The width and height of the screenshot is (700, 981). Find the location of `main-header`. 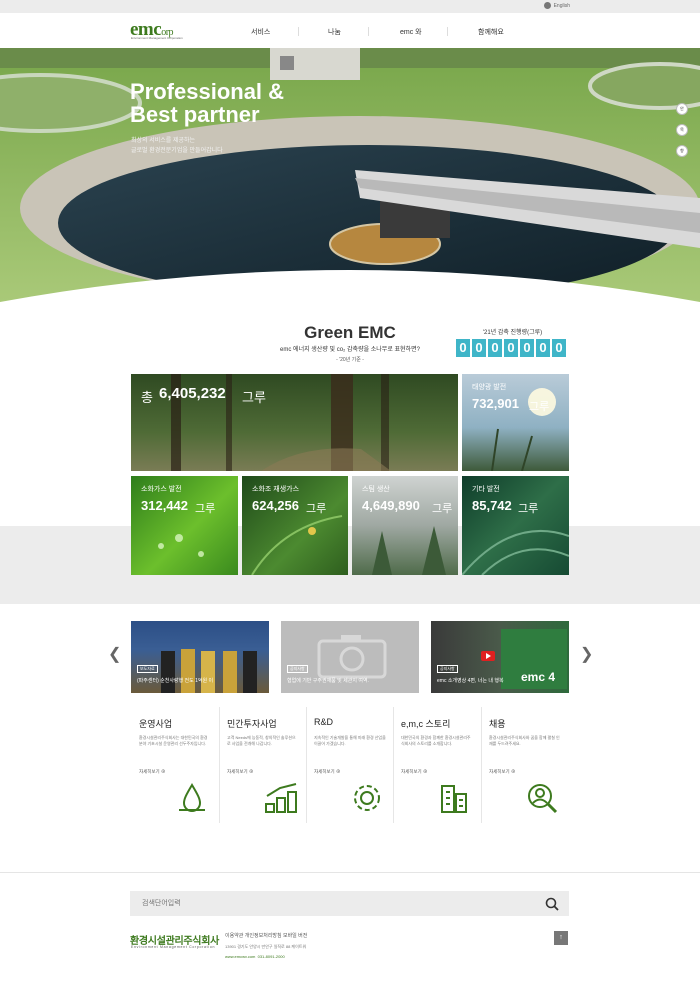

main-header is located at coordinates (350, 30).